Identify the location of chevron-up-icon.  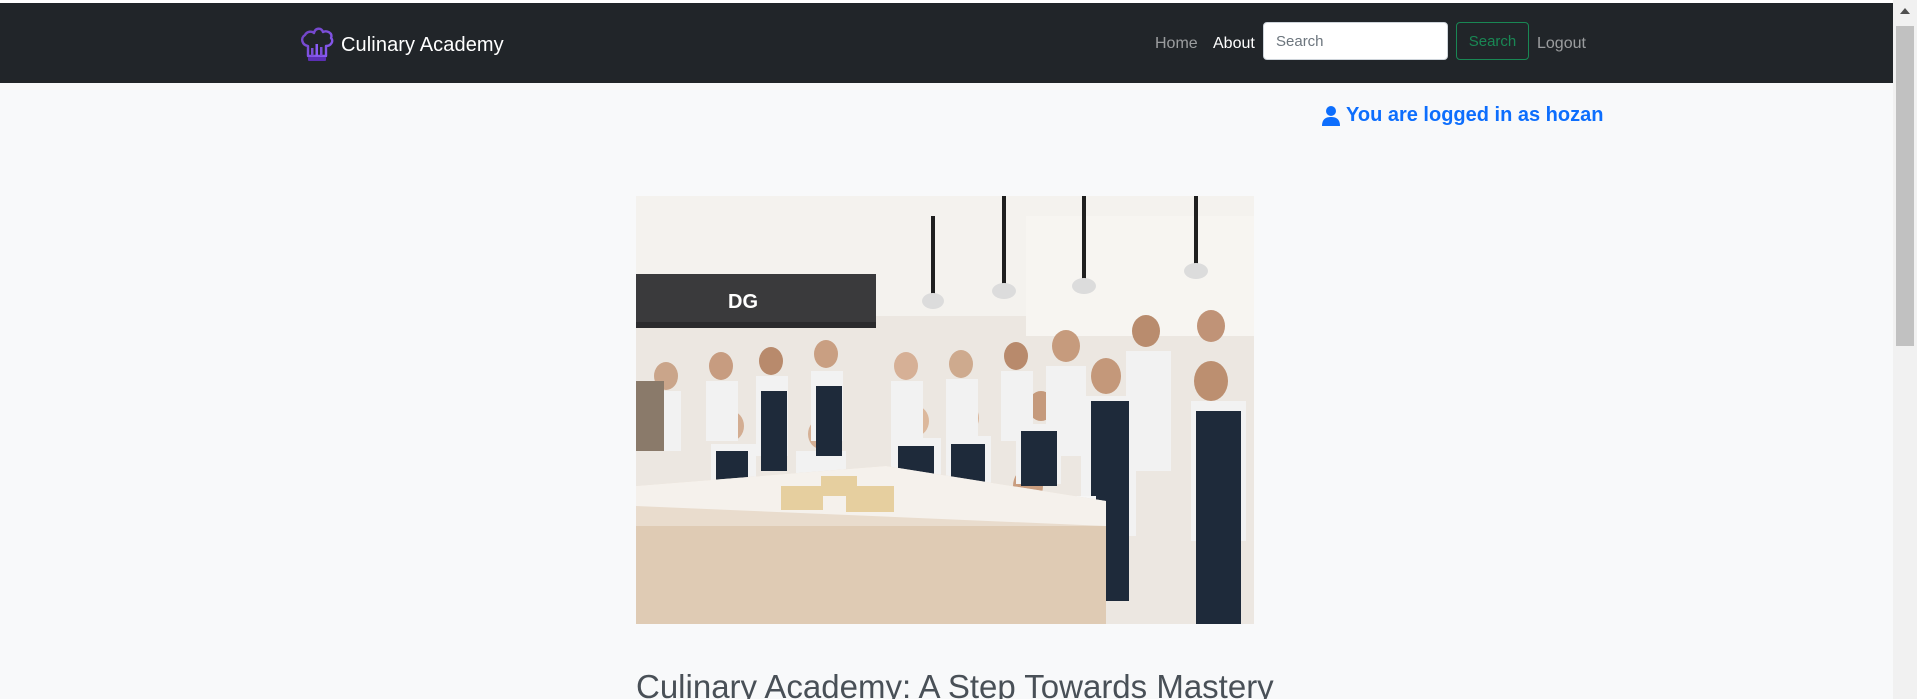
(1905, 11).